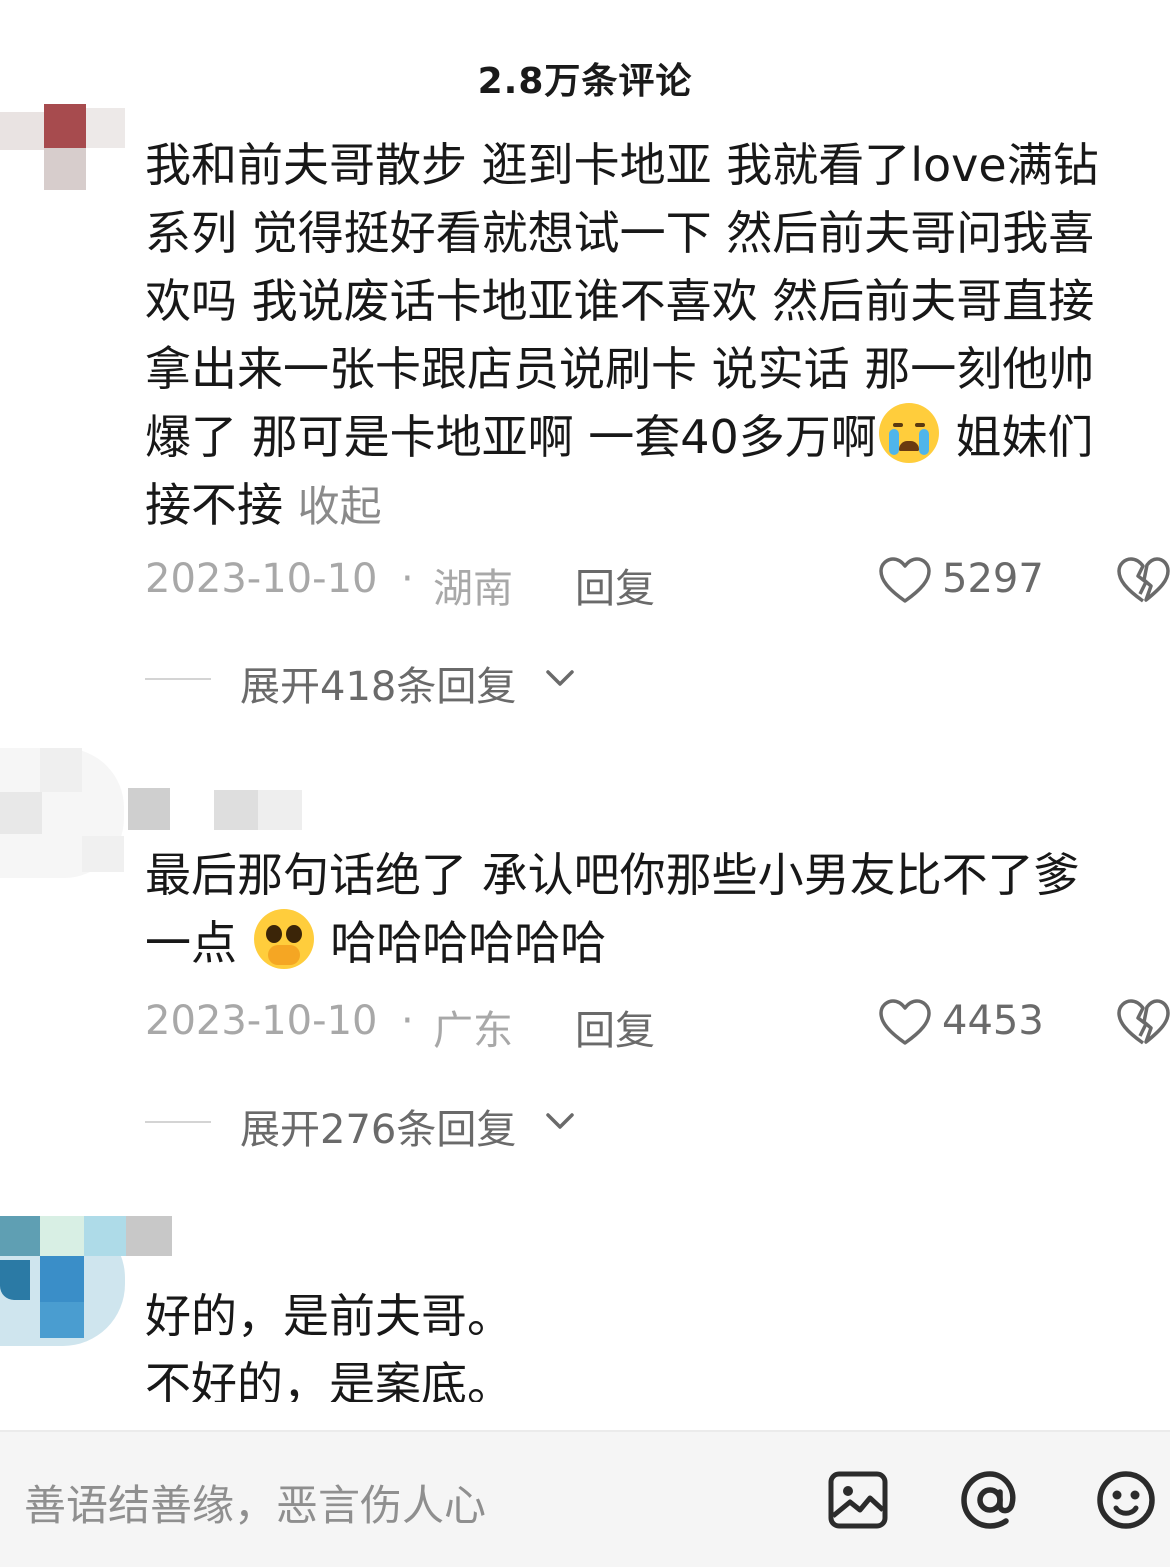 The height and width of the screenshot is (1567, 1170). I want to click on comment-location: 湖南, so click(473, 589).